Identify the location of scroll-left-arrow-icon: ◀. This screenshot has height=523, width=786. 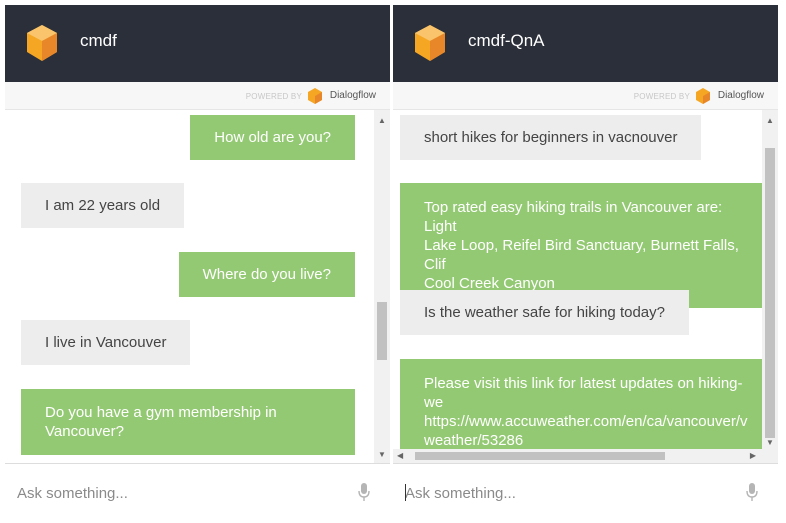
(400, 455).